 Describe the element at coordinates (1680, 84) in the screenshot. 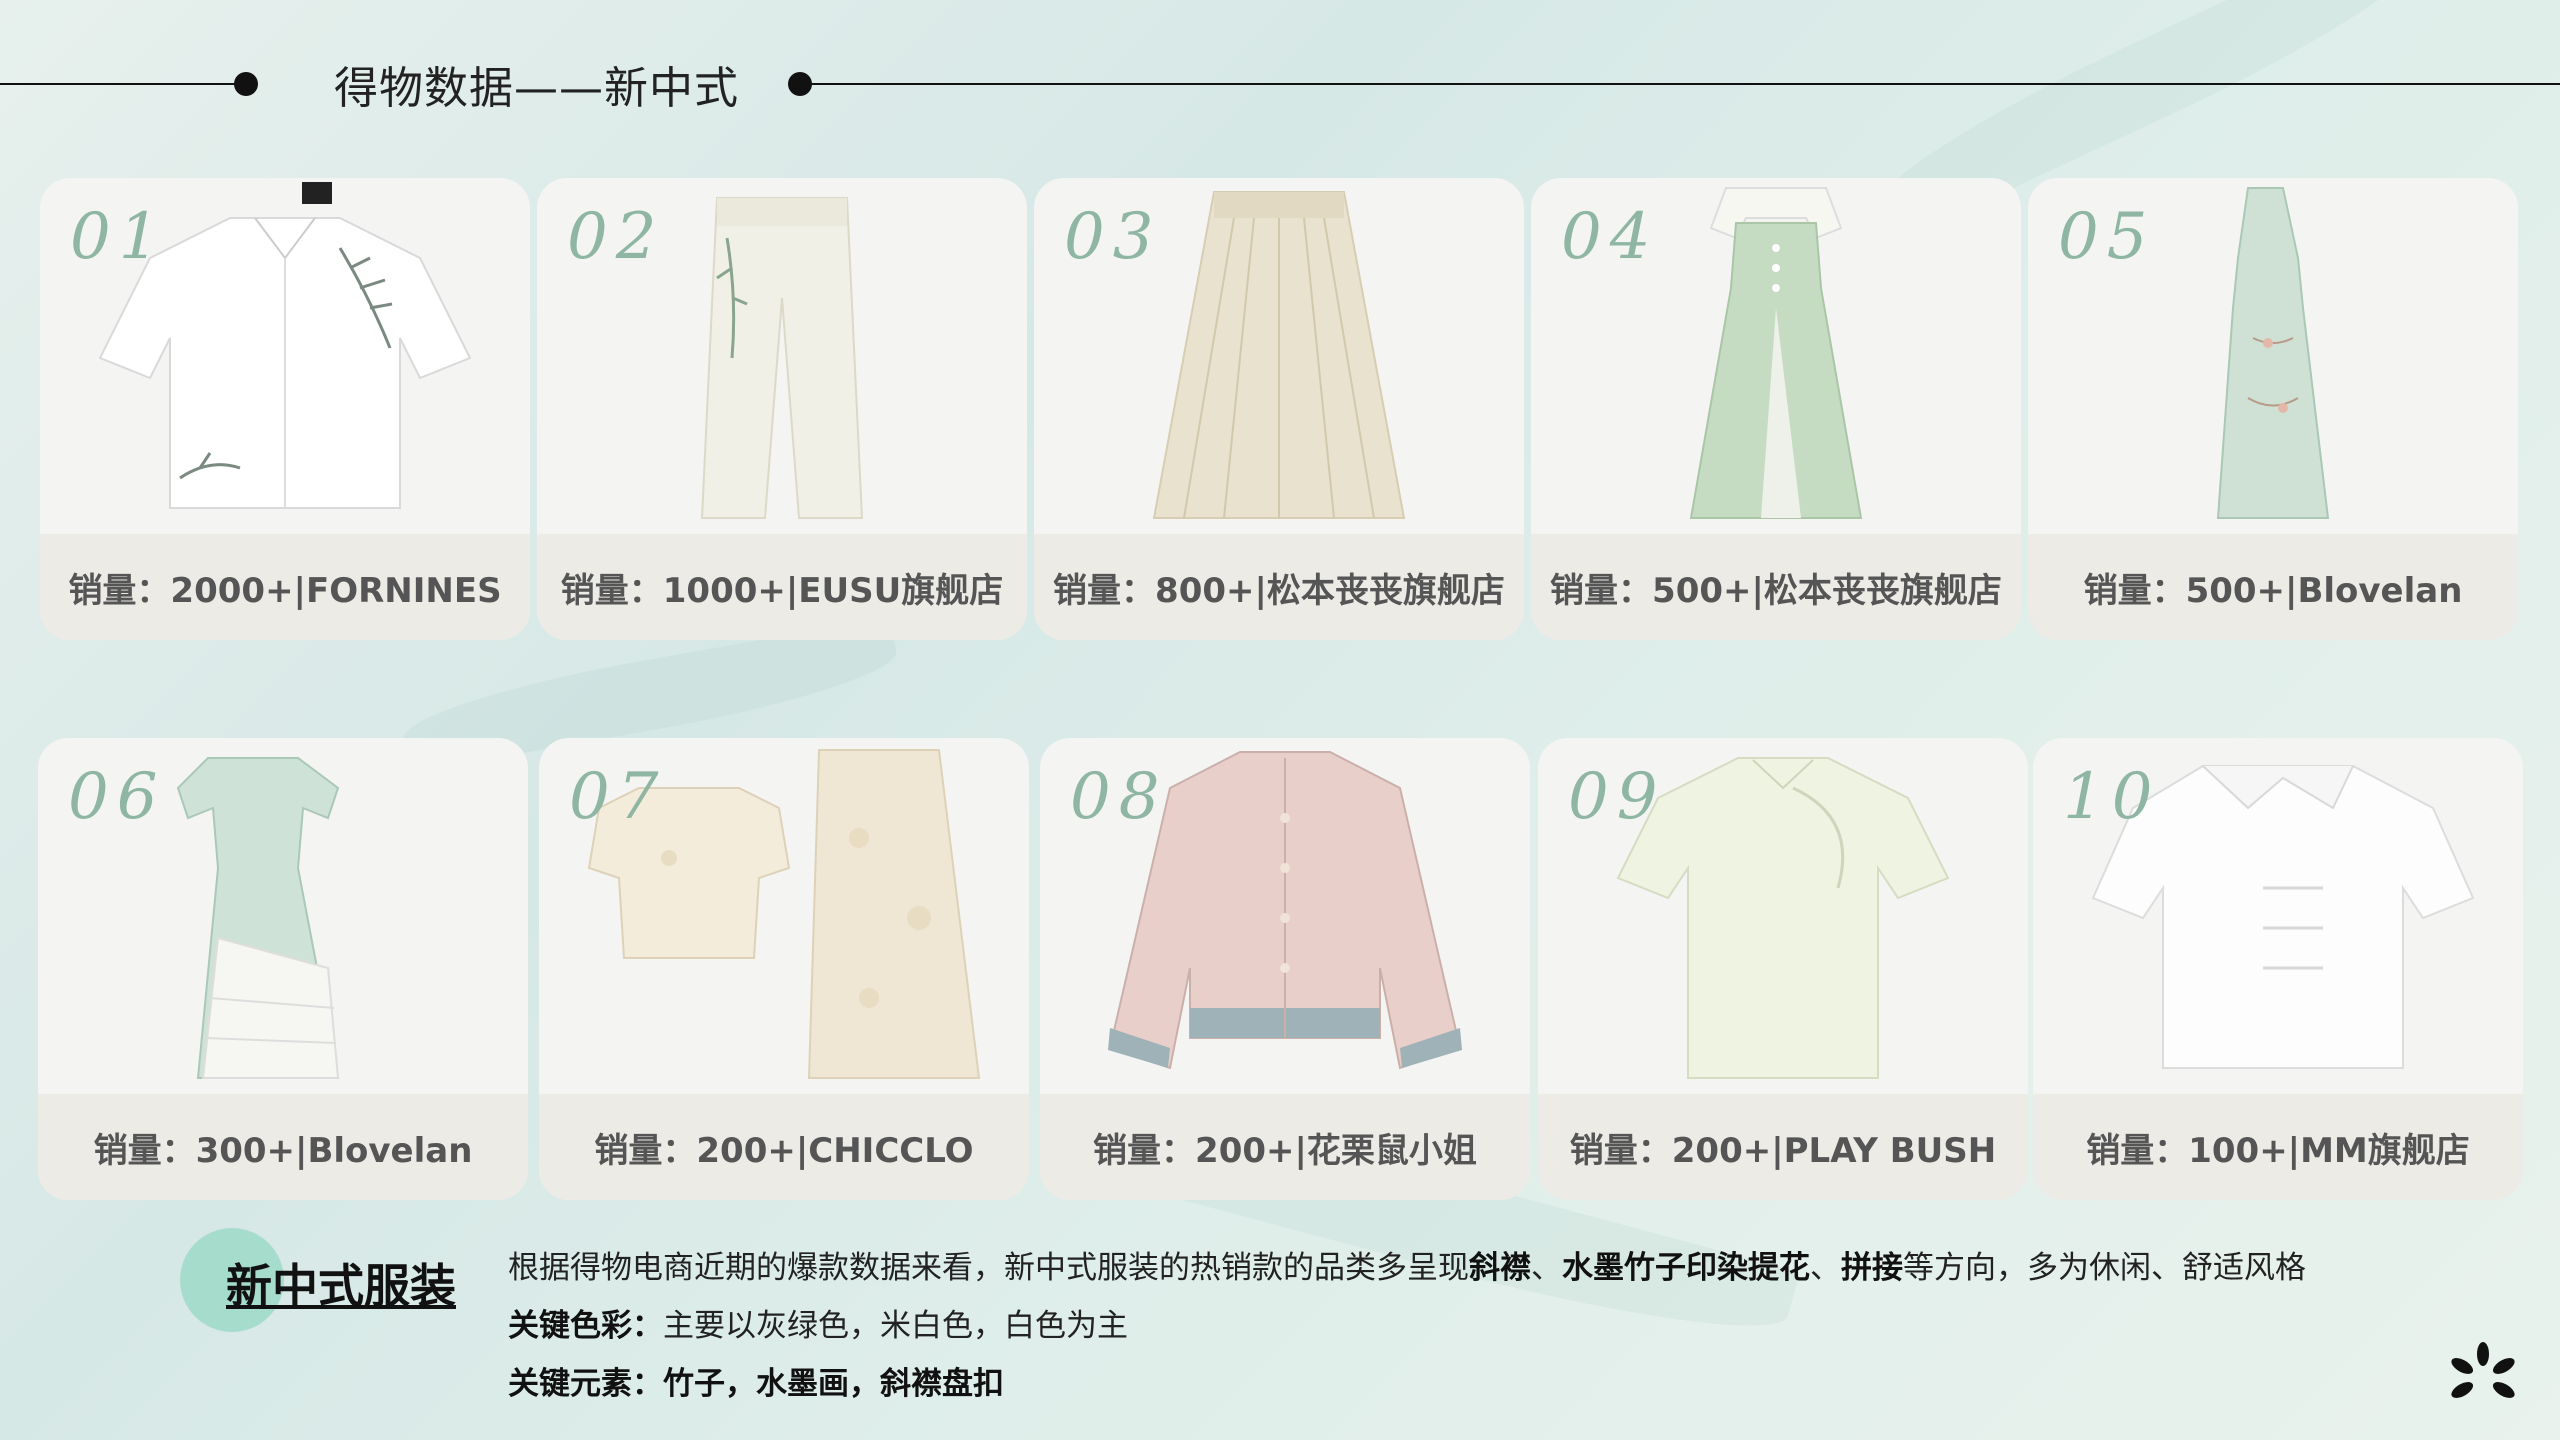

I see `header-line-right` at that location.